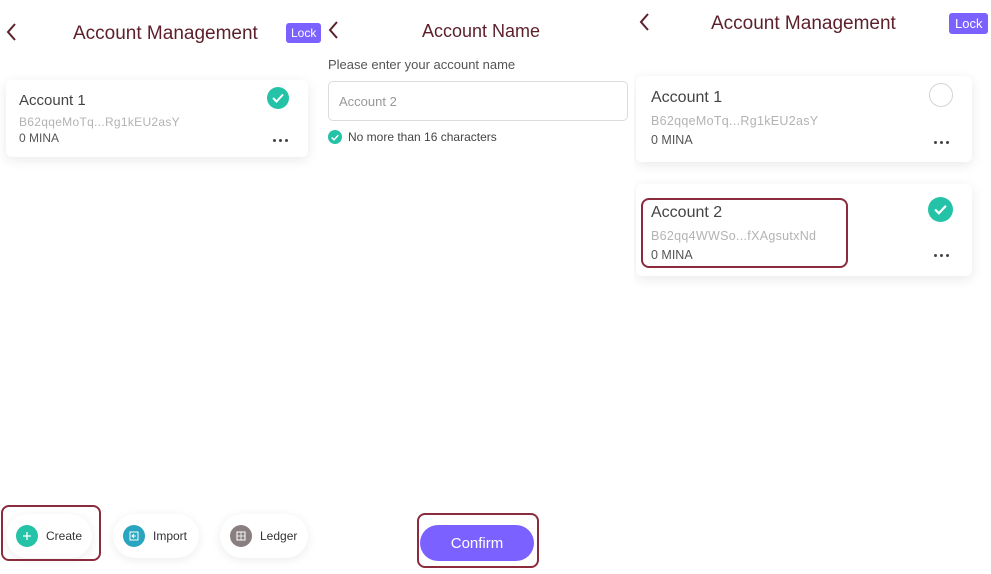 Image resolution: width=991 pixels, height=574 pixels. I want to click on account-name-input, so click(478, 101).